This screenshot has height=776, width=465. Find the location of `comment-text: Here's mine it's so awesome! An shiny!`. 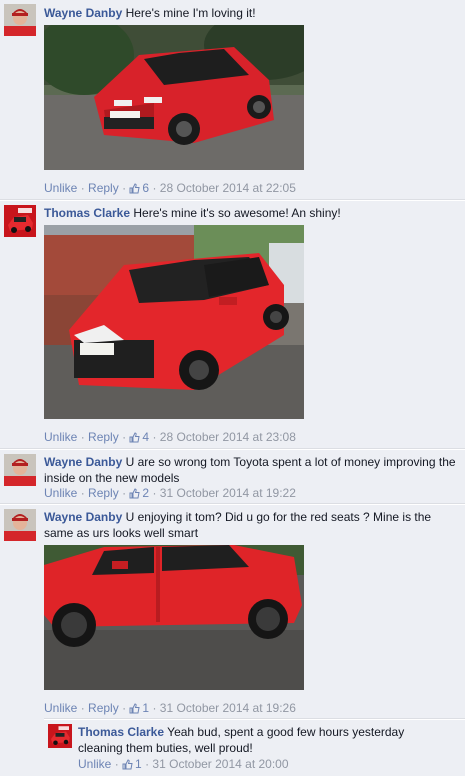

comment-text: Here's mine it's so awesome! An shiny! is located at coordinates (237, 213).